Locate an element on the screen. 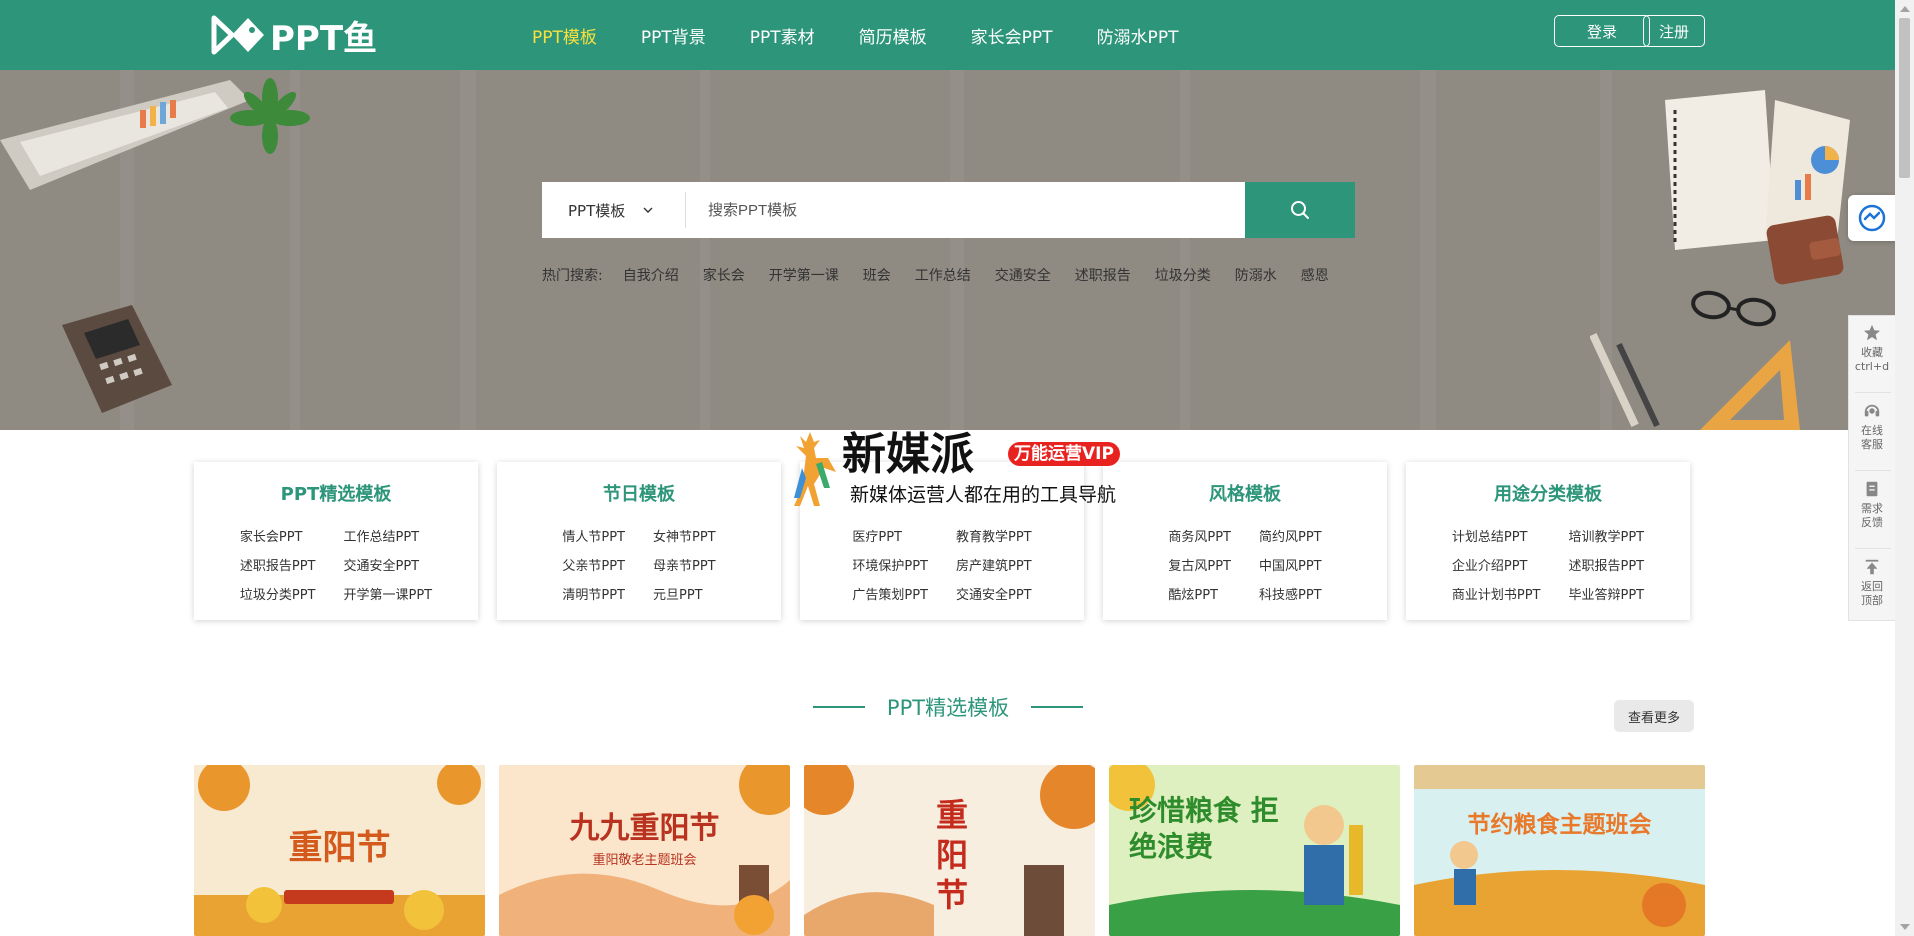 The image size is (1914, 936). category-link: 垃圾分类PPT is located at coordinates (278, 593).